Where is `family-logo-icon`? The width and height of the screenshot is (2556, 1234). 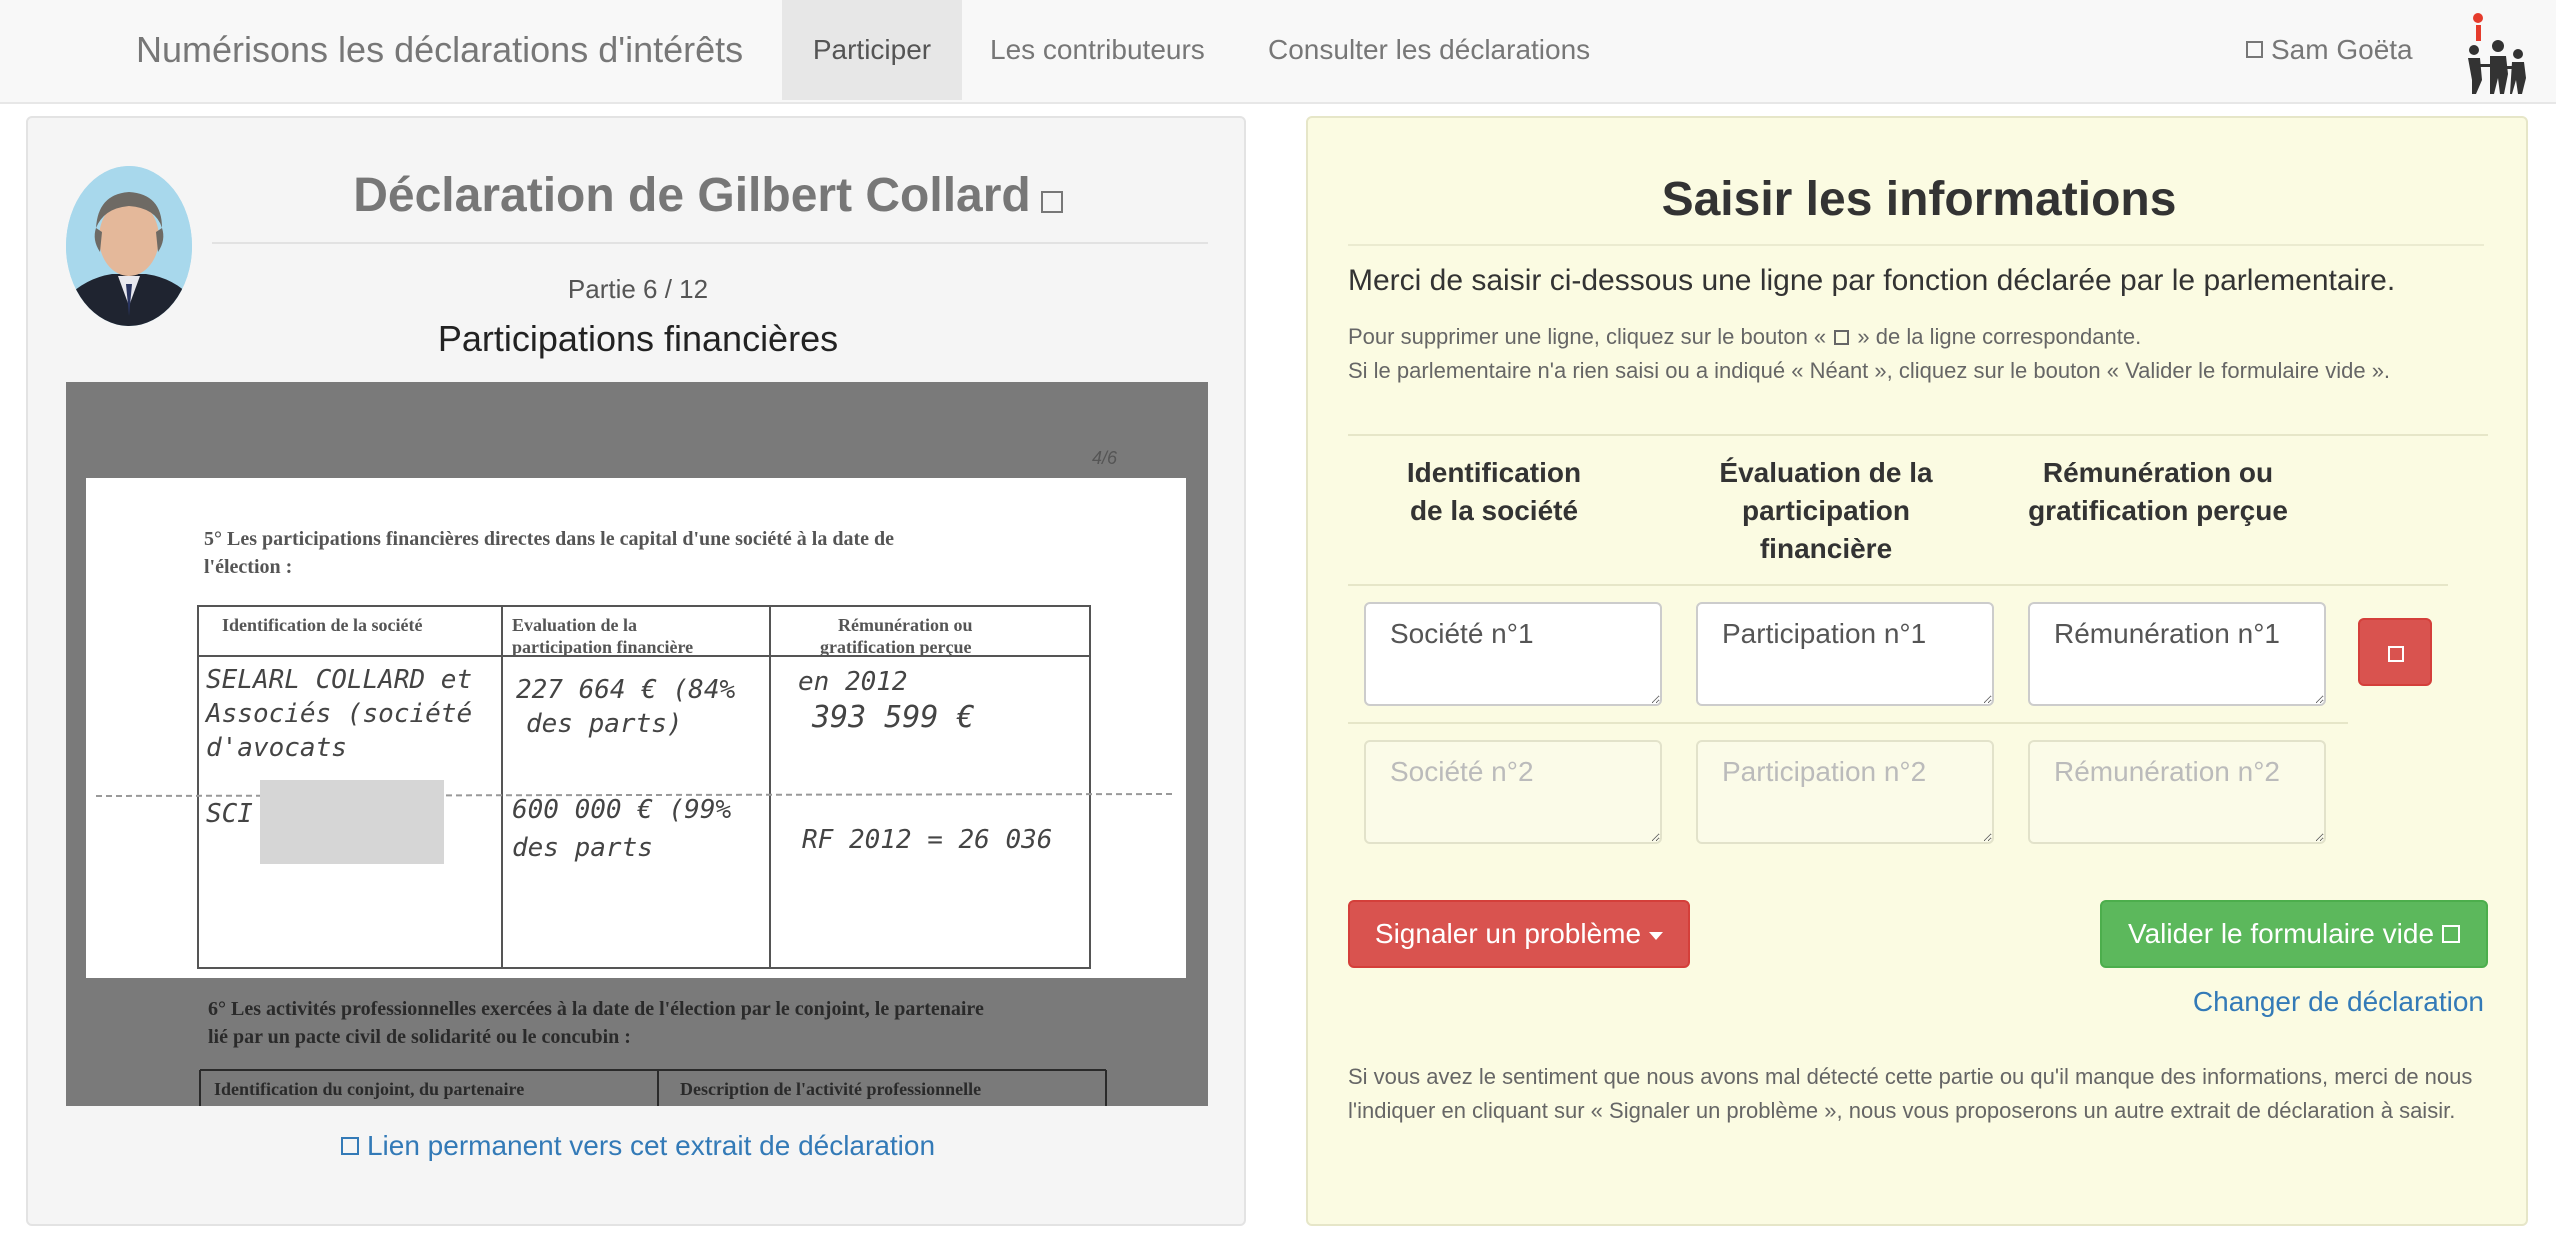 family-logo-icon is located at coordinates (2496, 52).